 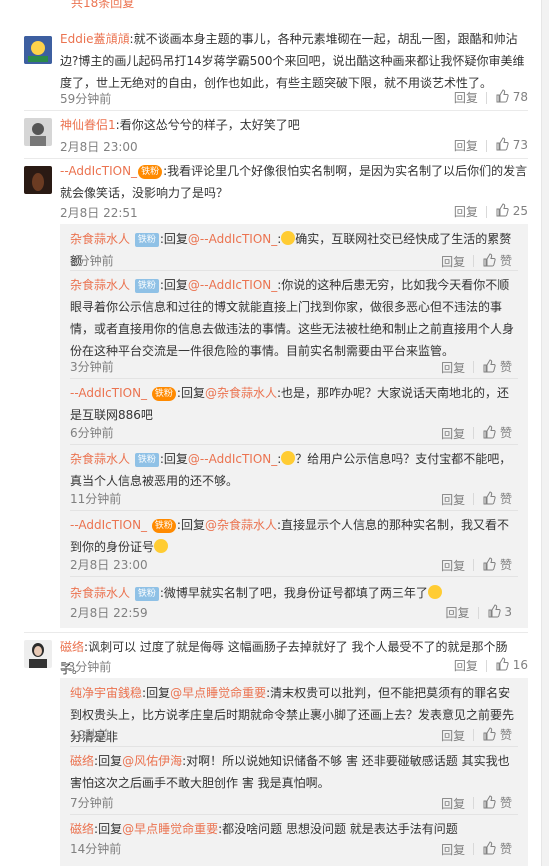 I want to click on like-button: 25, so click(x=511, y=211).